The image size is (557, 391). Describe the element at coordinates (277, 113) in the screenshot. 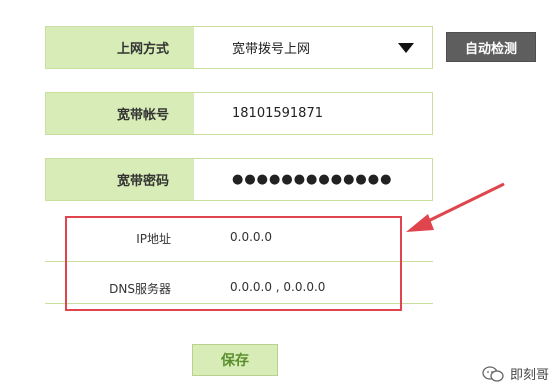

I see `broadband-account-input: 18101591871` at that location.